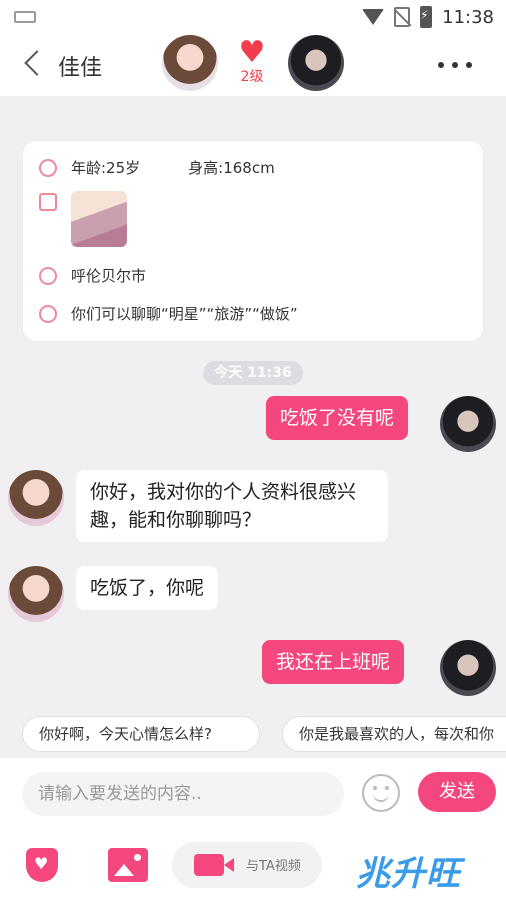 The height and width of the screenshot is (900, 506). What do you see at coordinates (253, 17) in the screenshot?
I see `status-bar: 11:38` at bounding box center [253, 17].